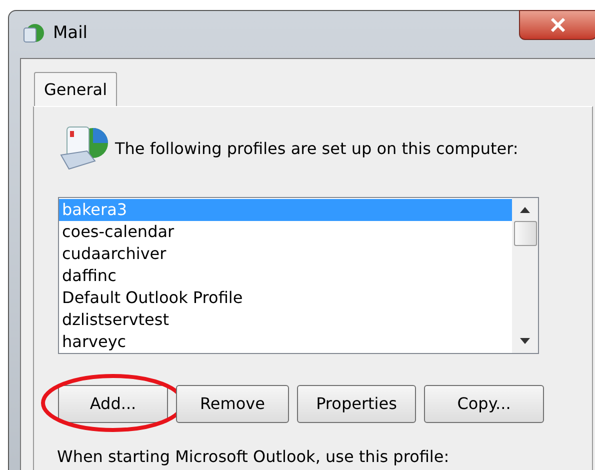 The width and height of the screenshot is (595, 470). I want to click on profile-item: dzlistservtest, so click(285, 320).